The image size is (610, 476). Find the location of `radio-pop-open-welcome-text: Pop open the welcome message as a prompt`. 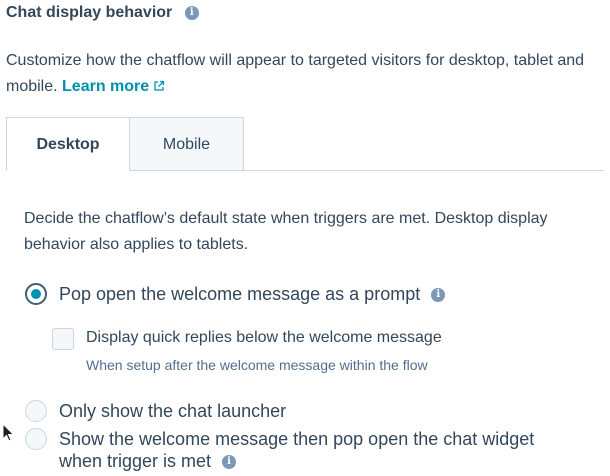

radio-pop-open-welcome-text: Pop open the welcome message as a prompt is located at coordinates (240, 294).